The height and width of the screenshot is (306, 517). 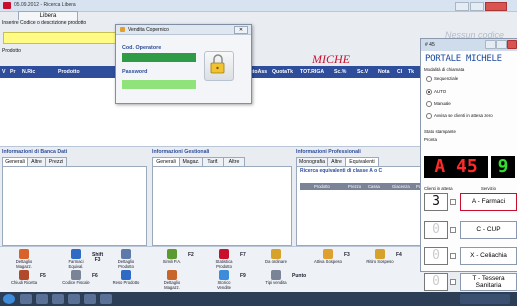 What do you see at coordinates (276, 257) in the screenshot?
I see `toolbar-button-5: Da ordinare` at bounding box center [276, 257].